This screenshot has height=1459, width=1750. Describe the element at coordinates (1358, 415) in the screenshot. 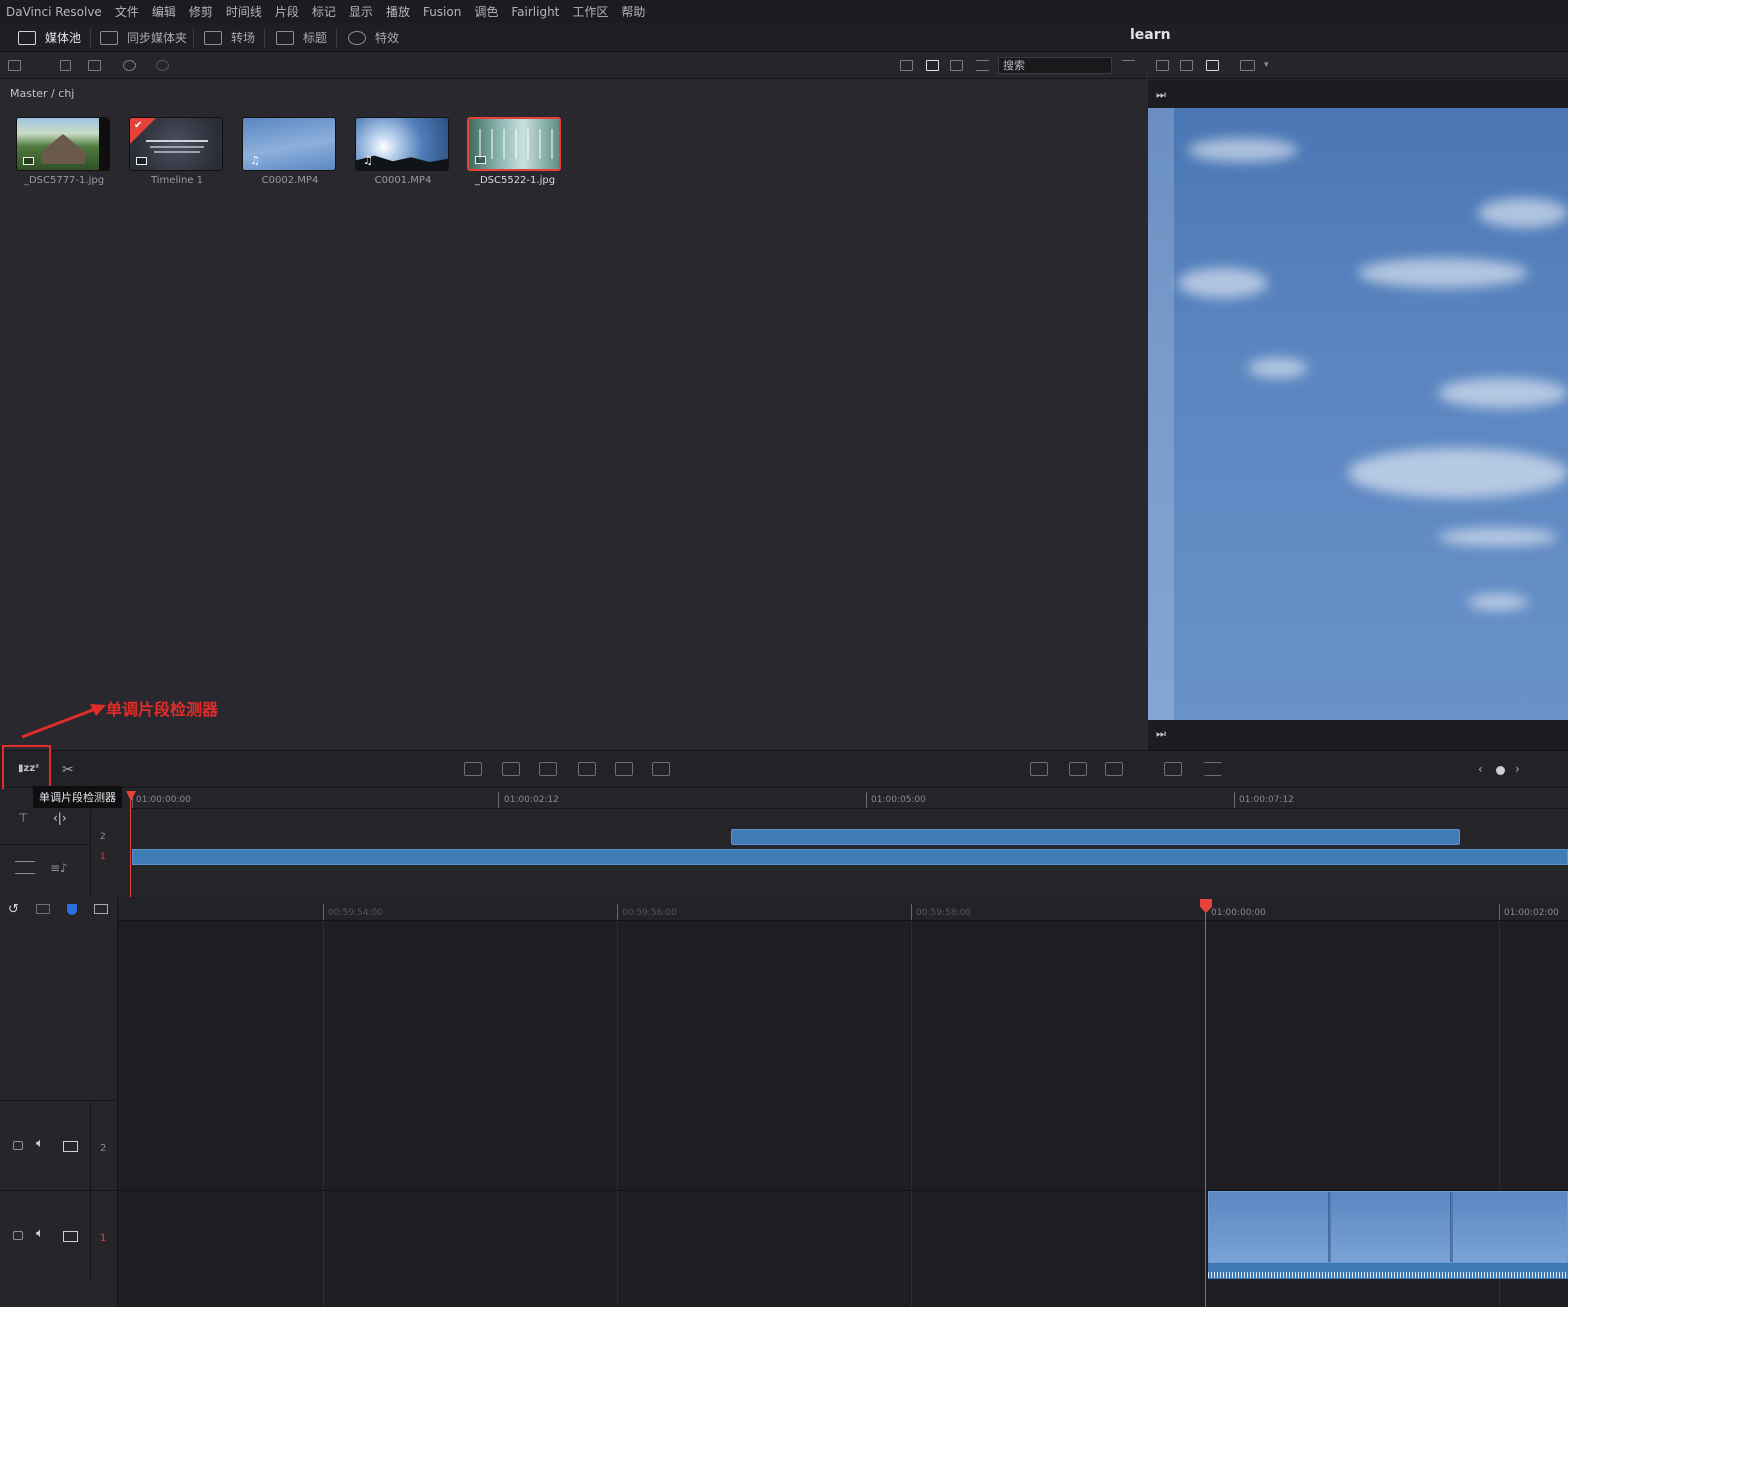

I see `source-viewer: ⏭ ⏭` at that location.